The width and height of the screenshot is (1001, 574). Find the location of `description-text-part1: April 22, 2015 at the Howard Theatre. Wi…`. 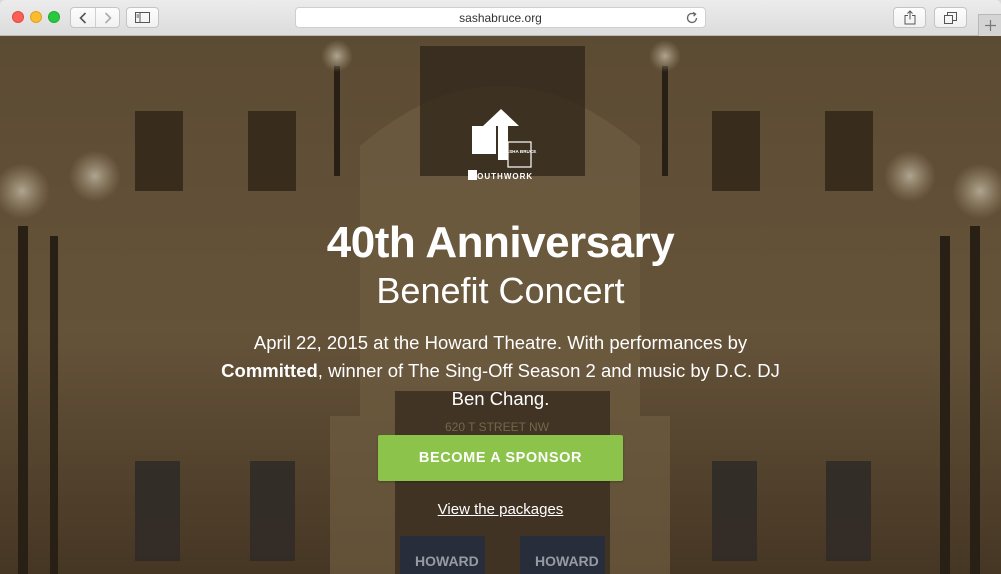

description-text-part1: April 22, 2015 at the Howard Theatre. Wi… is located at coordinates (500, 342).